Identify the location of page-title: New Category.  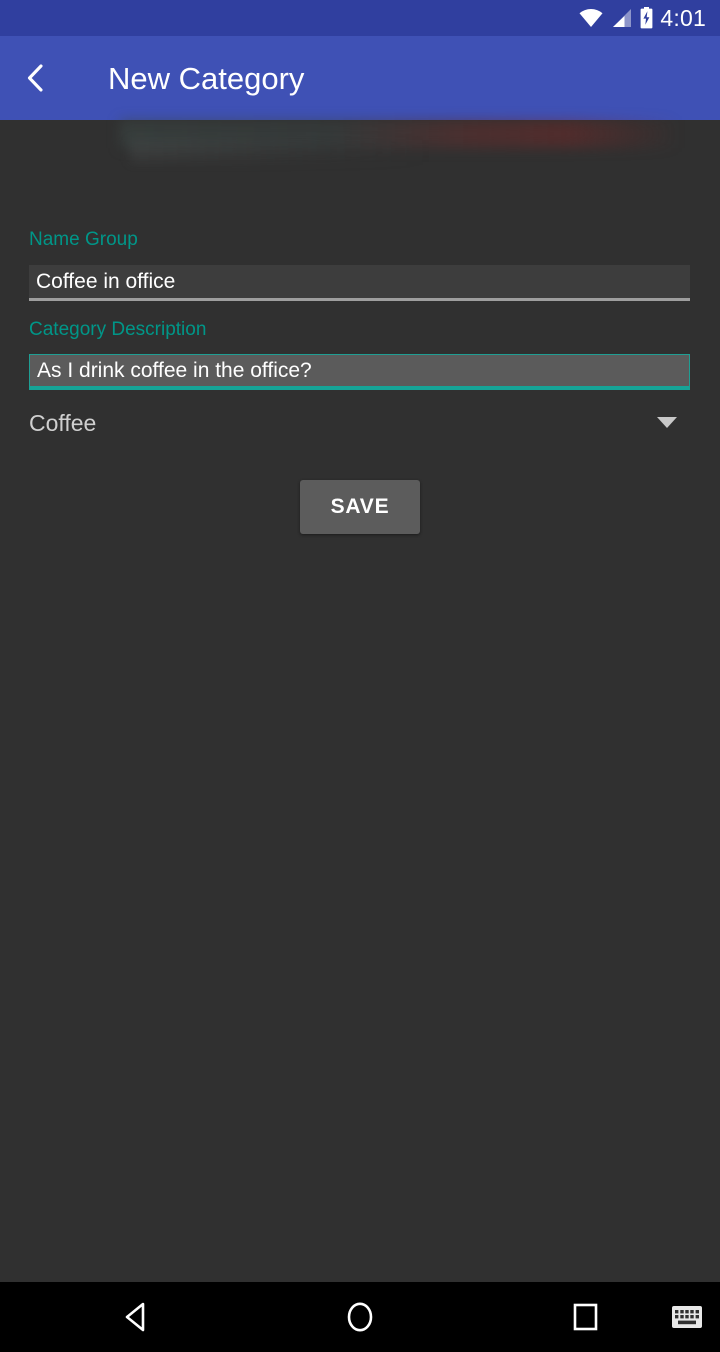
(206, 78).